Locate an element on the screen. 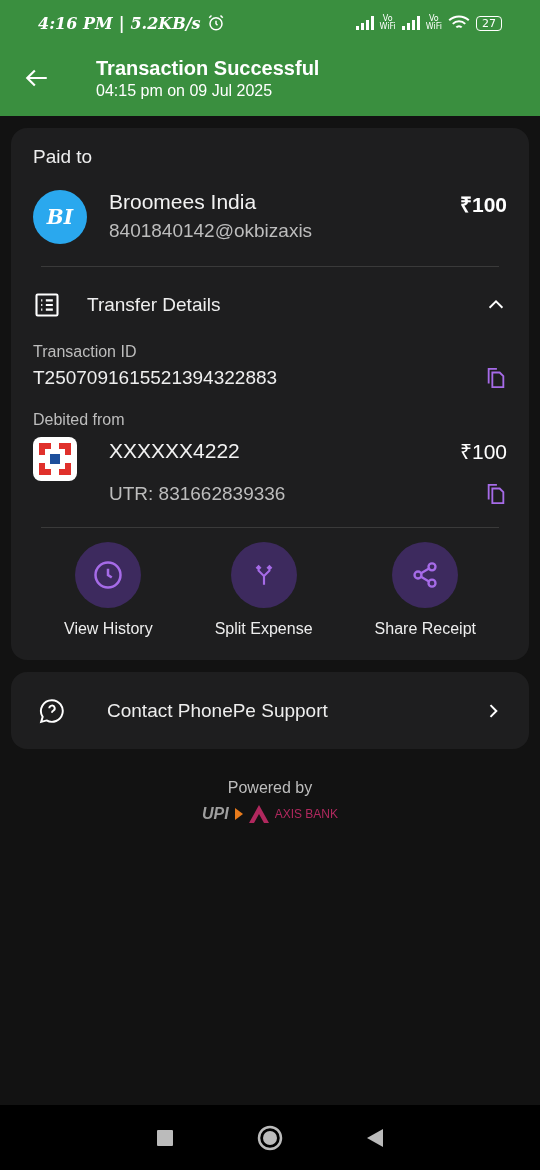 The width and height of the screenshot is (540, 1170). paid-to-label: Paid to is located at coordinates (63, 157).